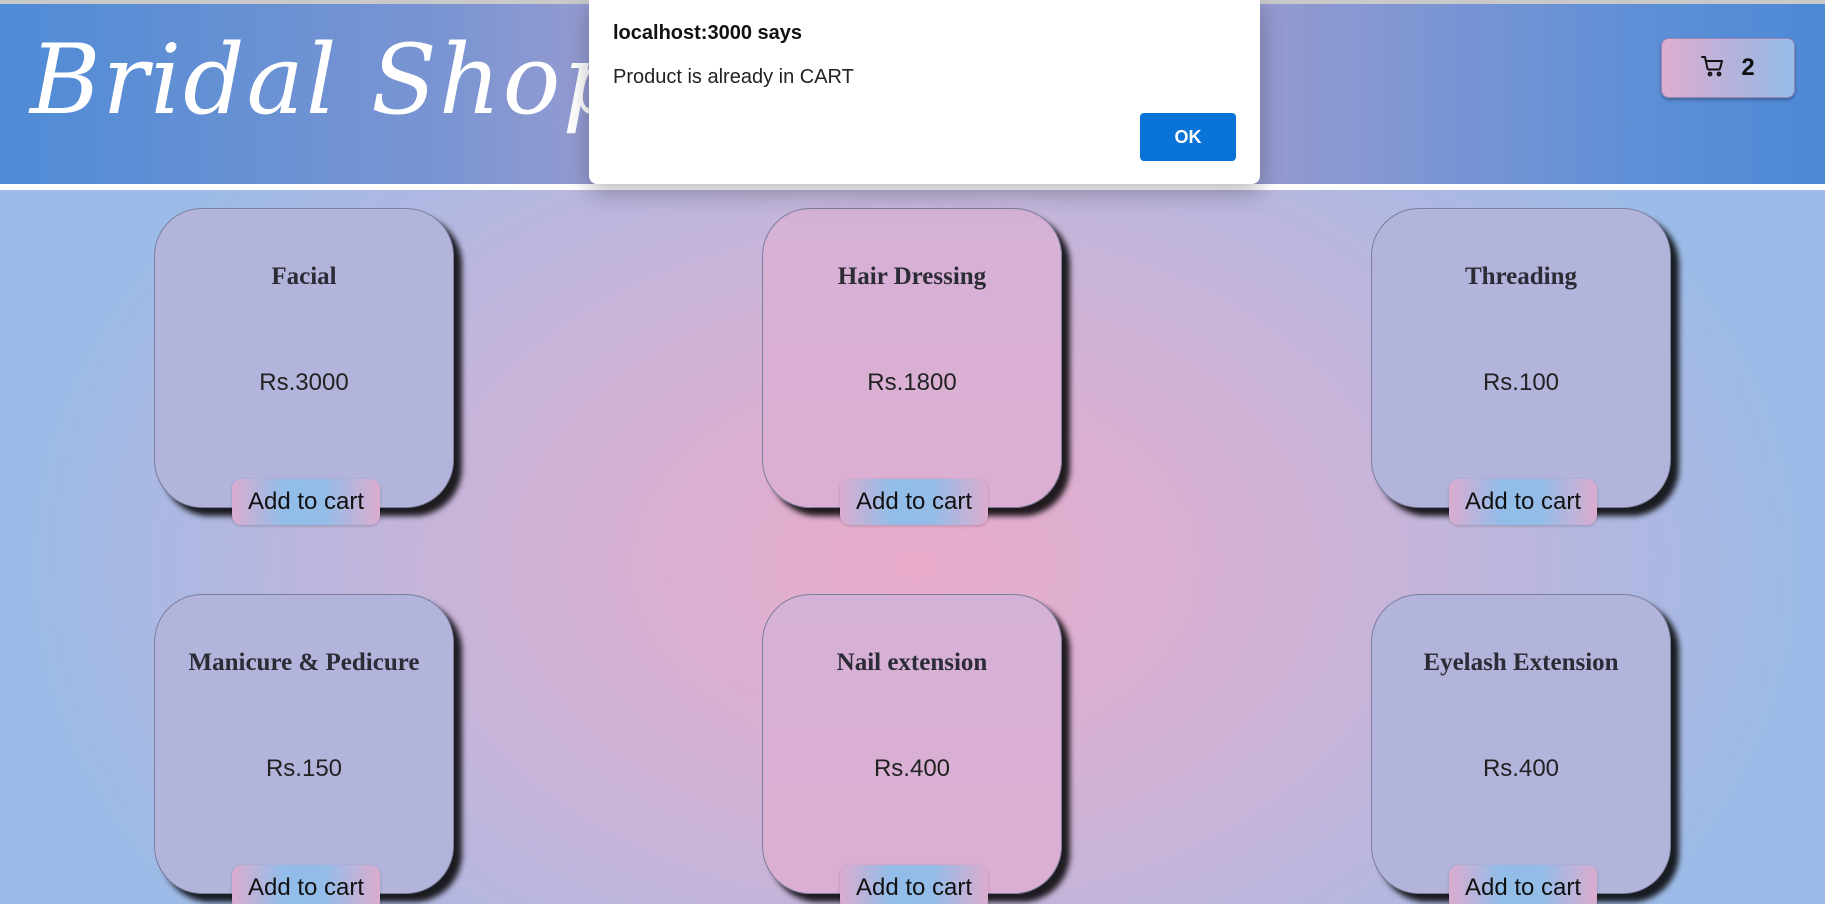  I want to click on product-title: Nail extension, so click(912, 662).